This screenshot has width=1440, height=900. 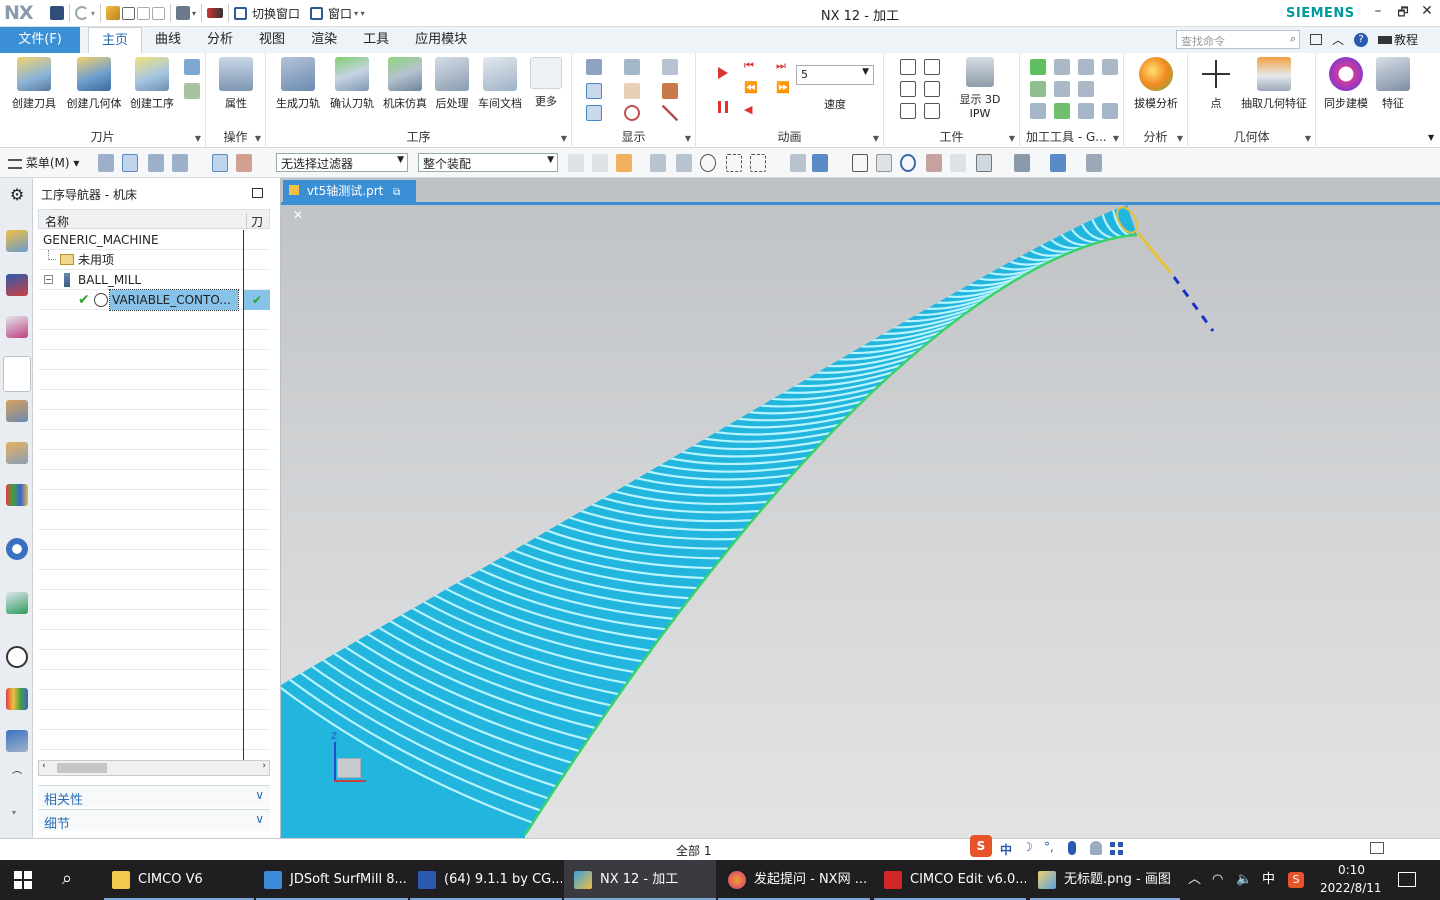 I want to click on start-button, so click(x=23, y=880).